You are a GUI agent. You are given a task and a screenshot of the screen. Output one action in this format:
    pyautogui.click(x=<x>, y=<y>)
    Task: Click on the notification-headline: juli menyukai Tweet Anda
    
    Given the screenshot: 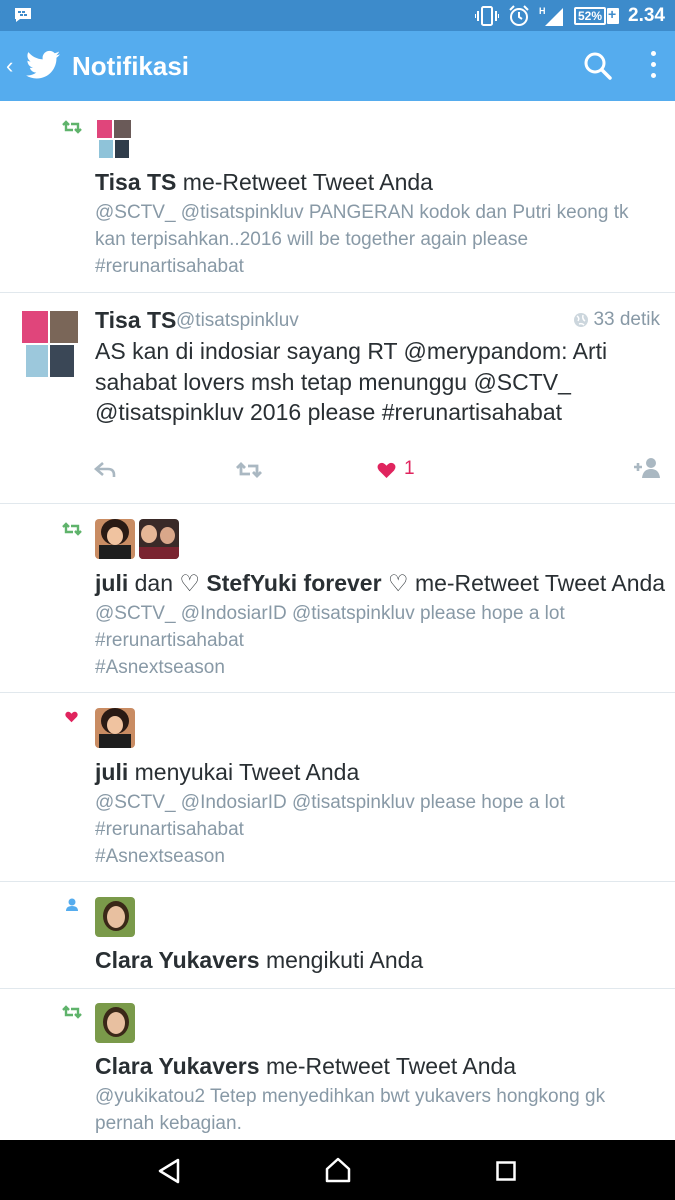 What is the action you would take?
    pyautogui.click(x=227, y=772)
    